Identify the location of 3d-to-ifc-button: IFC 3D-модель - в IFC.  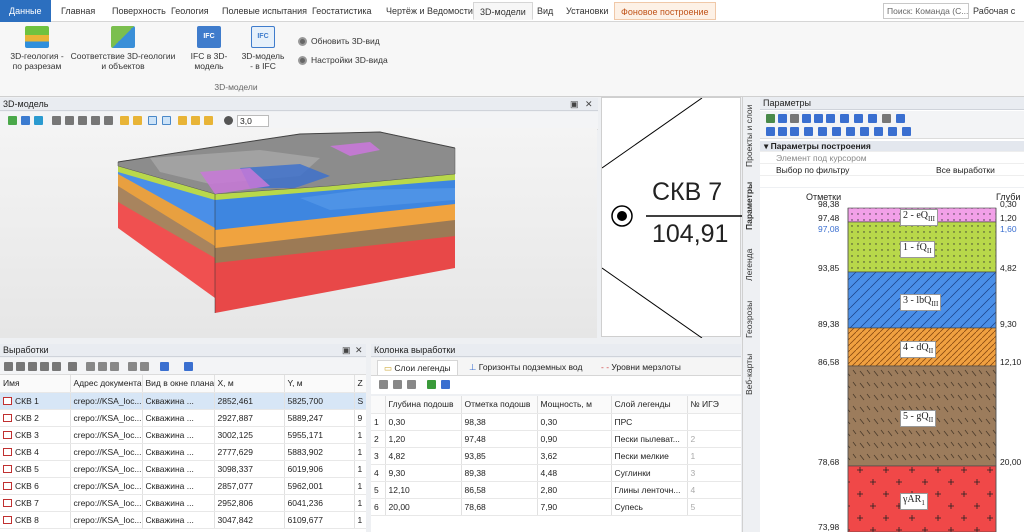
(263, 48).